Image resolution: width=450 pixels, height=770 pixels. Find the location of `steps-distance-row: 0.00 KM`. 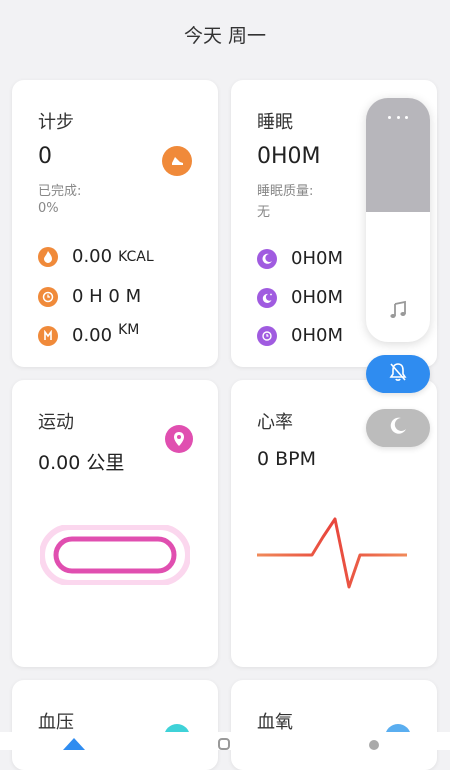

steps-distance-row: 0.00 KM is located at coordinates (89, 333).